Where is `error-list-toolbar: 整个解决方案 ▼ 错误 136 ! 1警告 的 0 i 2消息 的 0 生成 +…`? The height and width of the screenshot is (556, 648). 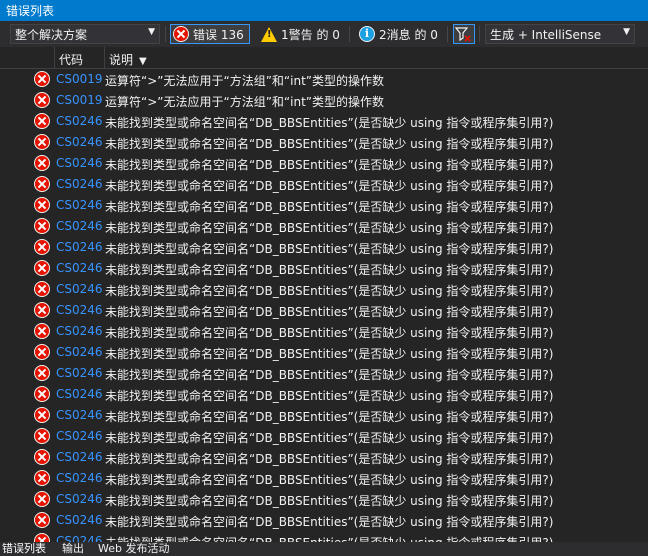
error-list-toolbar: 整个解决方案 ▼ 错误 136 ! 1警告 的 0 i 2消息 的 0 生成 +… is located at coordinates (324, 34).